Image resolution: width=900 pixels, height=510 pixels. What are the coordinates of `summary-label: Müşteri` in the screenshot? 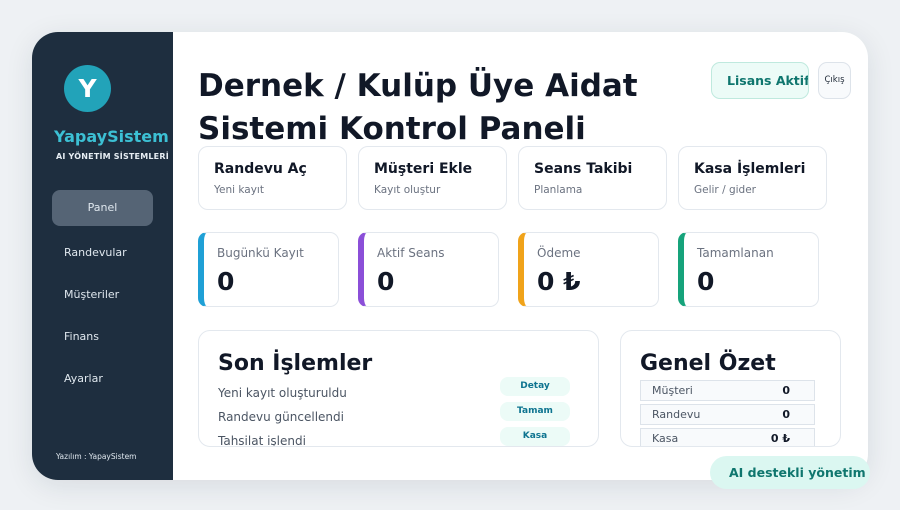 It's located at (672, 390).